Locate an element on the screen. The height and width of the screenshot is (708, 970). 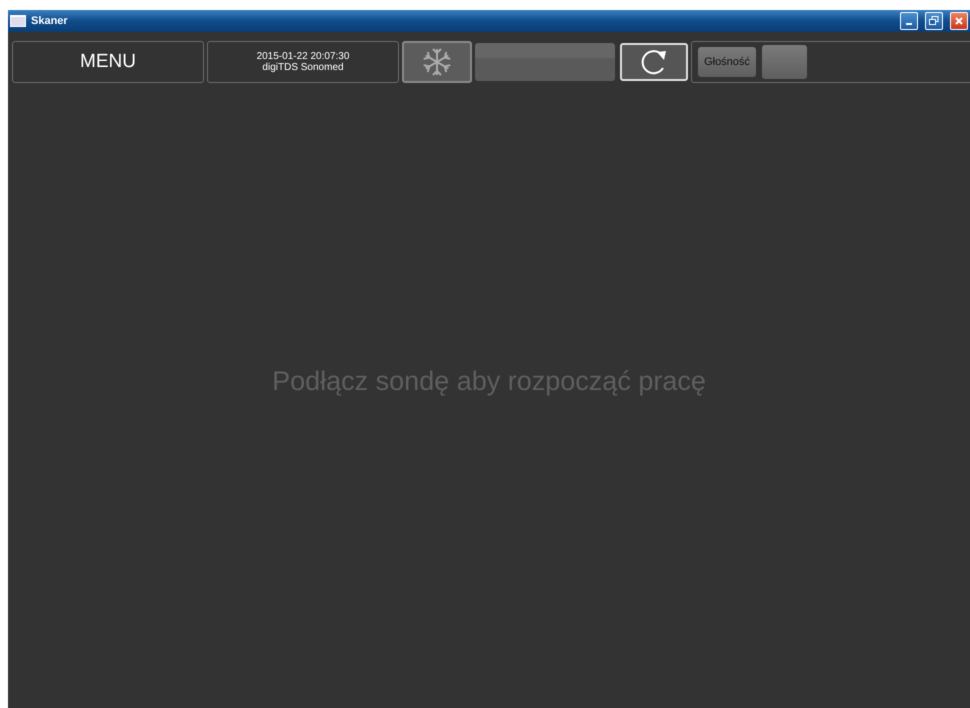
refresh-icon is located at coordinates (654, 62).